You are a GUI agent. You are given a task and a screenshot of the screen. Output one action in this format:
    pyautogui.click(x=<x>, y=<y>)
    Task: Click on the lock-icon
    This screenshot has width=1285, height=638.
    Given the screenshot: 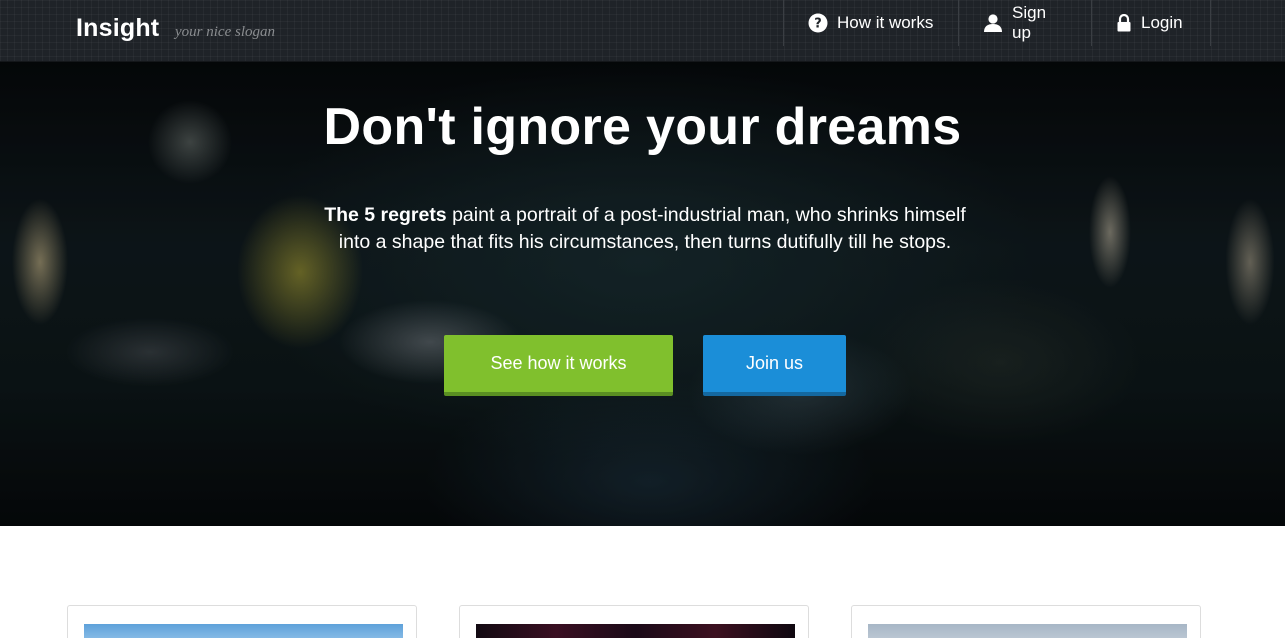 What is the action you would take?
    pyautogui.click(x=1124, y=23)
    